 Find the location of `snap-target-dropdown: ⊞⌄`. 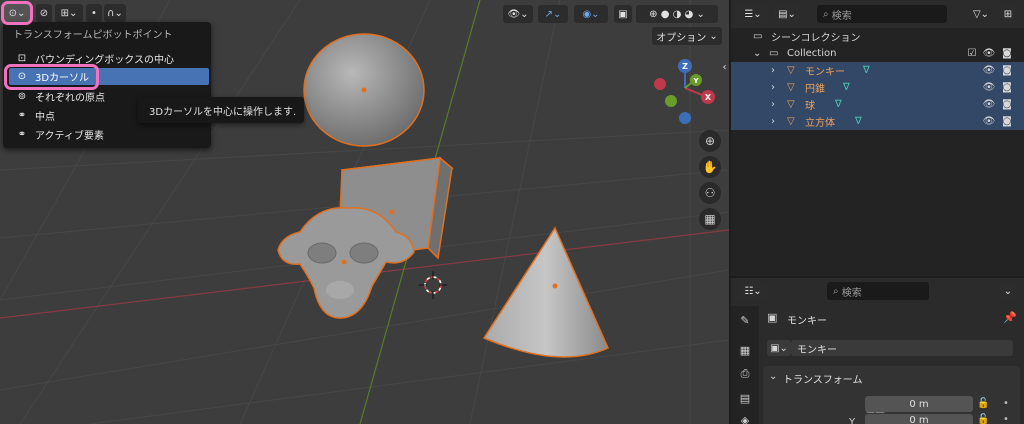

snap-target-dropdown: ⊞⌄ is located at coordinates (69, 13).